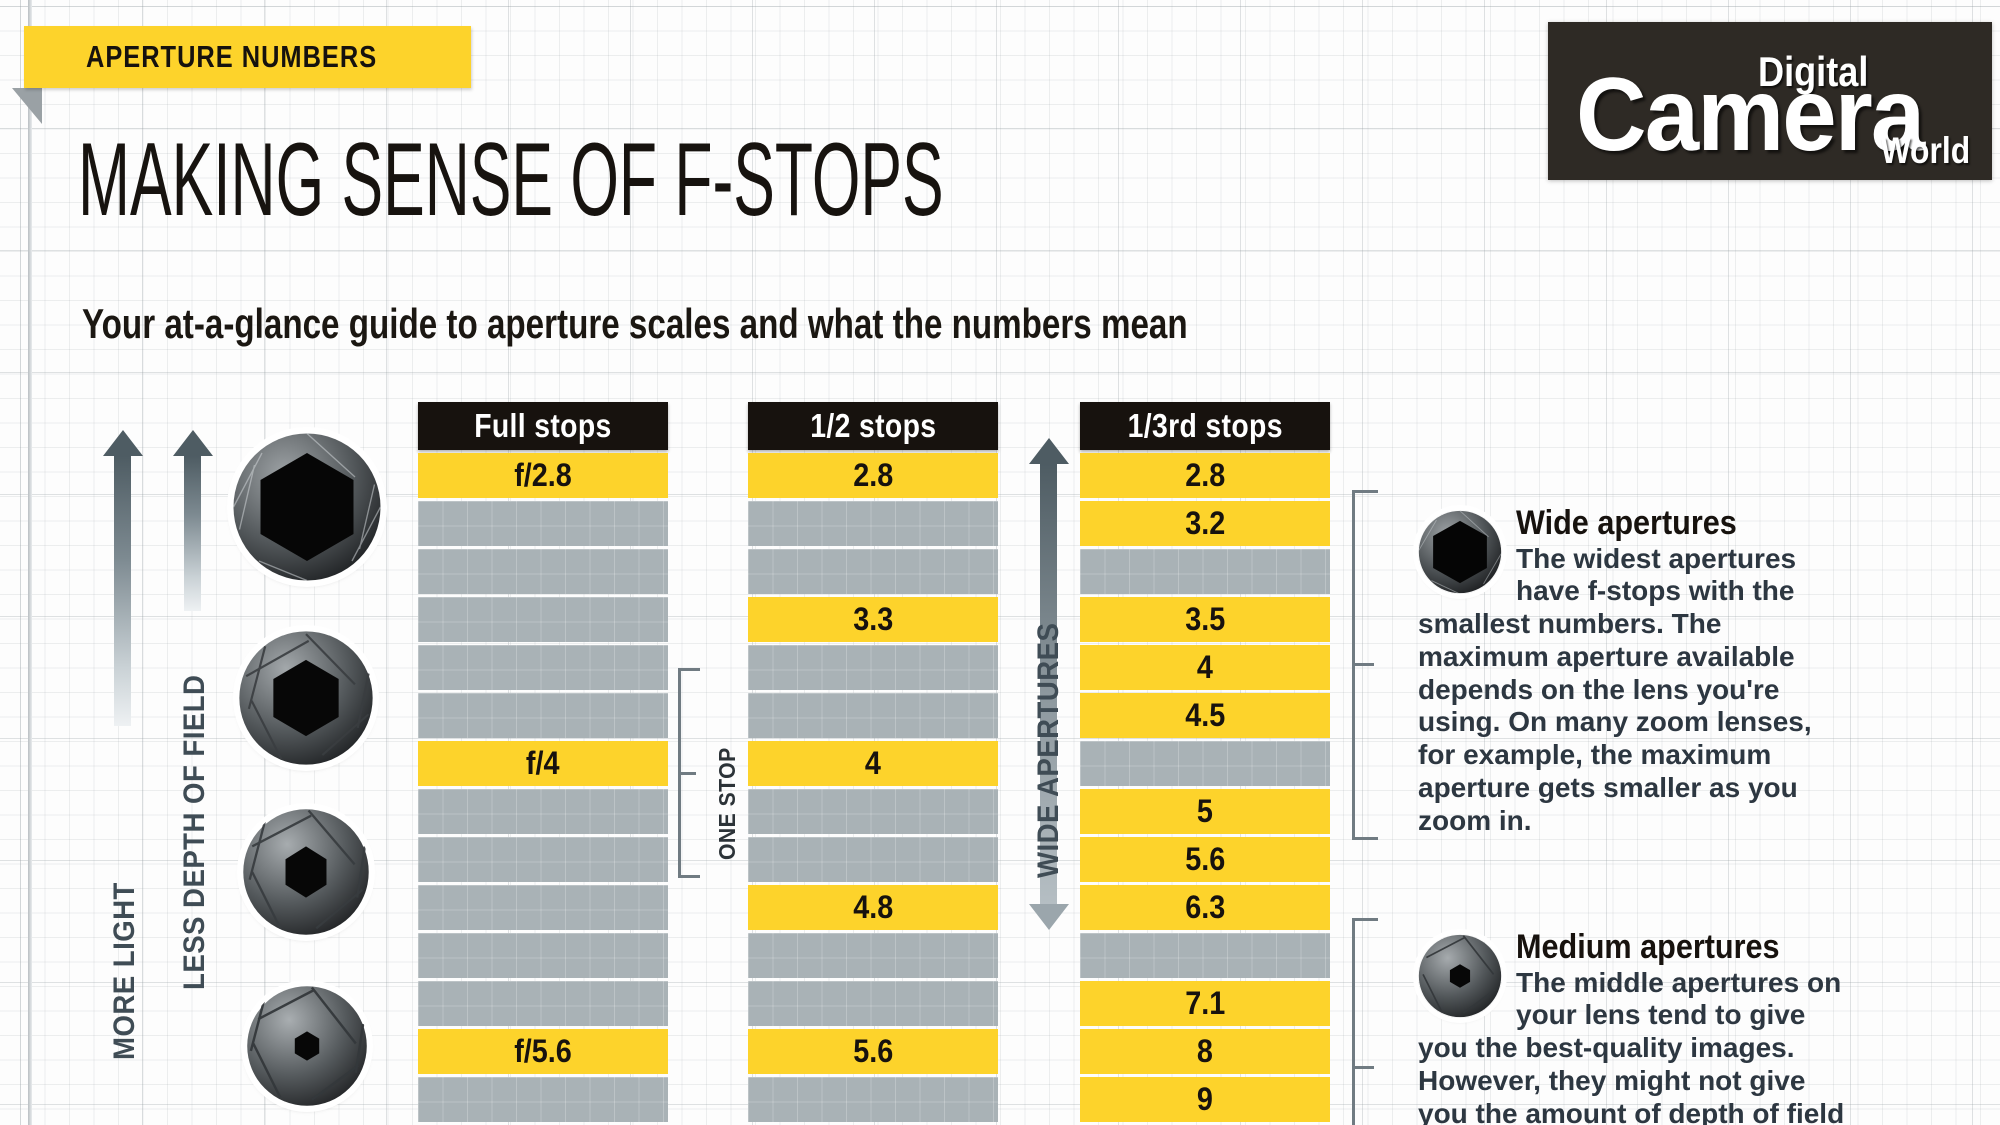 Image resolution: width=2000 pixels, height=1125 pixels. I want to click on ribbon-fold-shadow, so click(27, 106).